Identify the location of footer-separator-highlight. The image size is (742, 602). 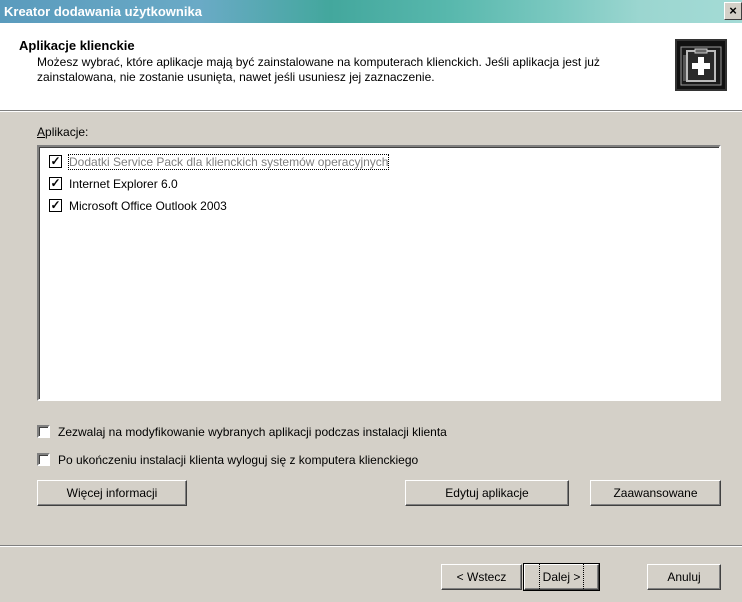
(371, 546).